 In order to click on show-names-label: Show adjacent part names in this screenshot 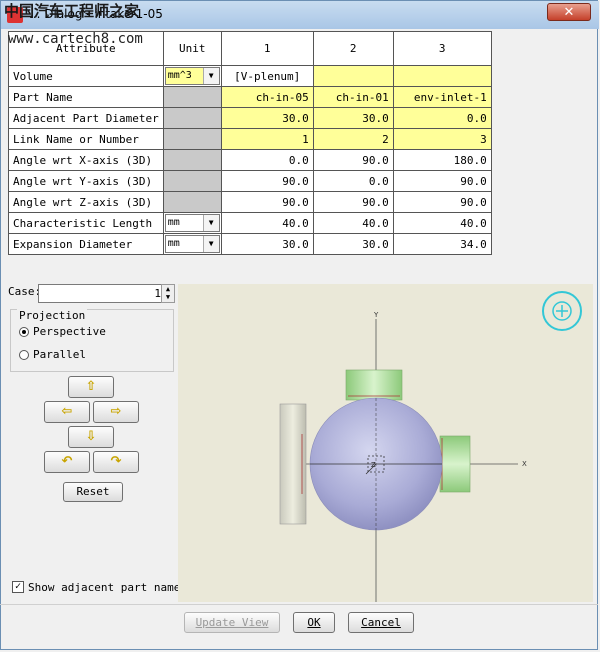, I will do `click(107, 587)`.